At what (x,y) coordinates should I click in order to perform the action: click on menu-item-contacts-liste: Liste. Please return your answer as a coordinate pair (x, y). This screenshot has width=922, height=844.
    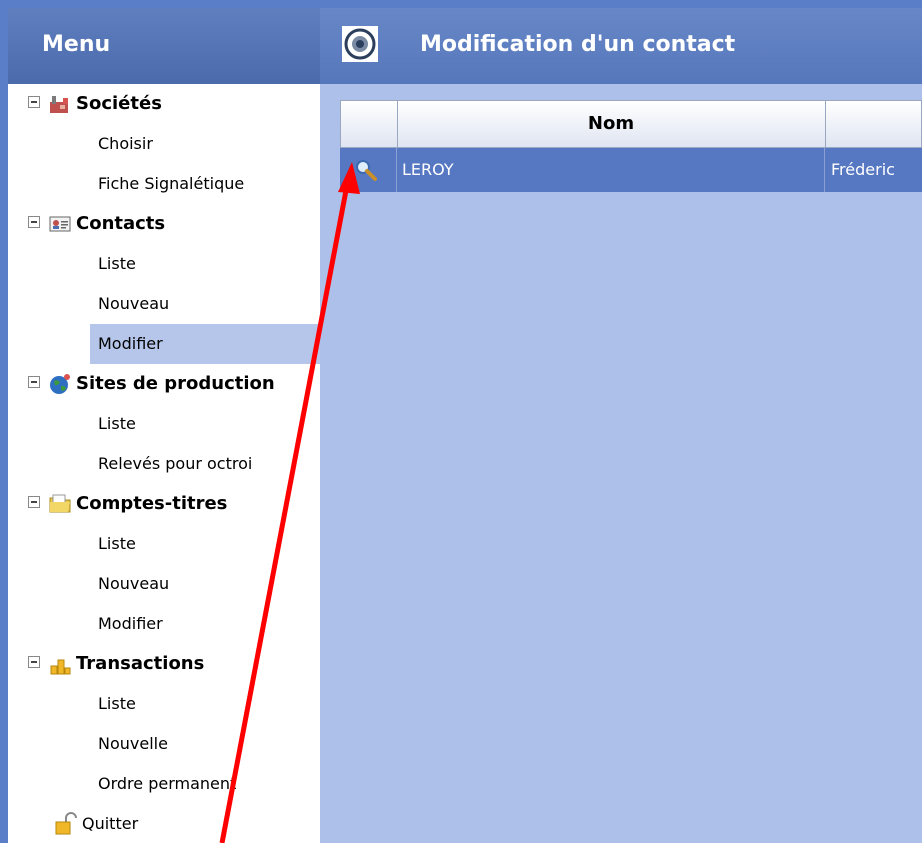
    Looking at the image, I should click on (164, 264).